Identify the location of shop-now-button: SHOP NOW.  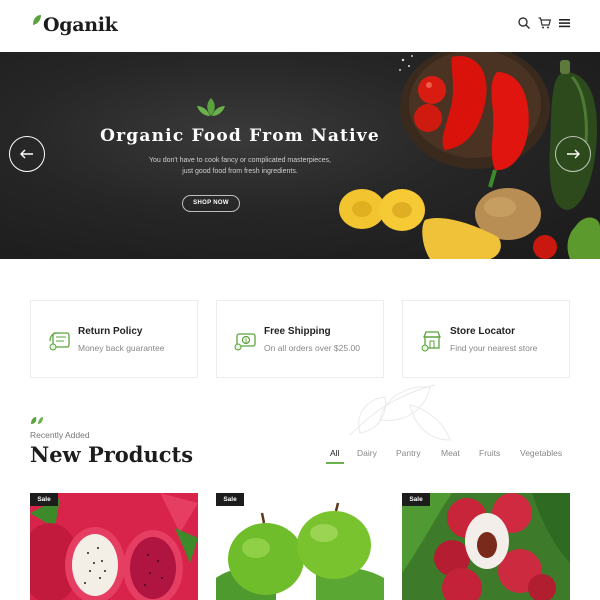
(211, 203).